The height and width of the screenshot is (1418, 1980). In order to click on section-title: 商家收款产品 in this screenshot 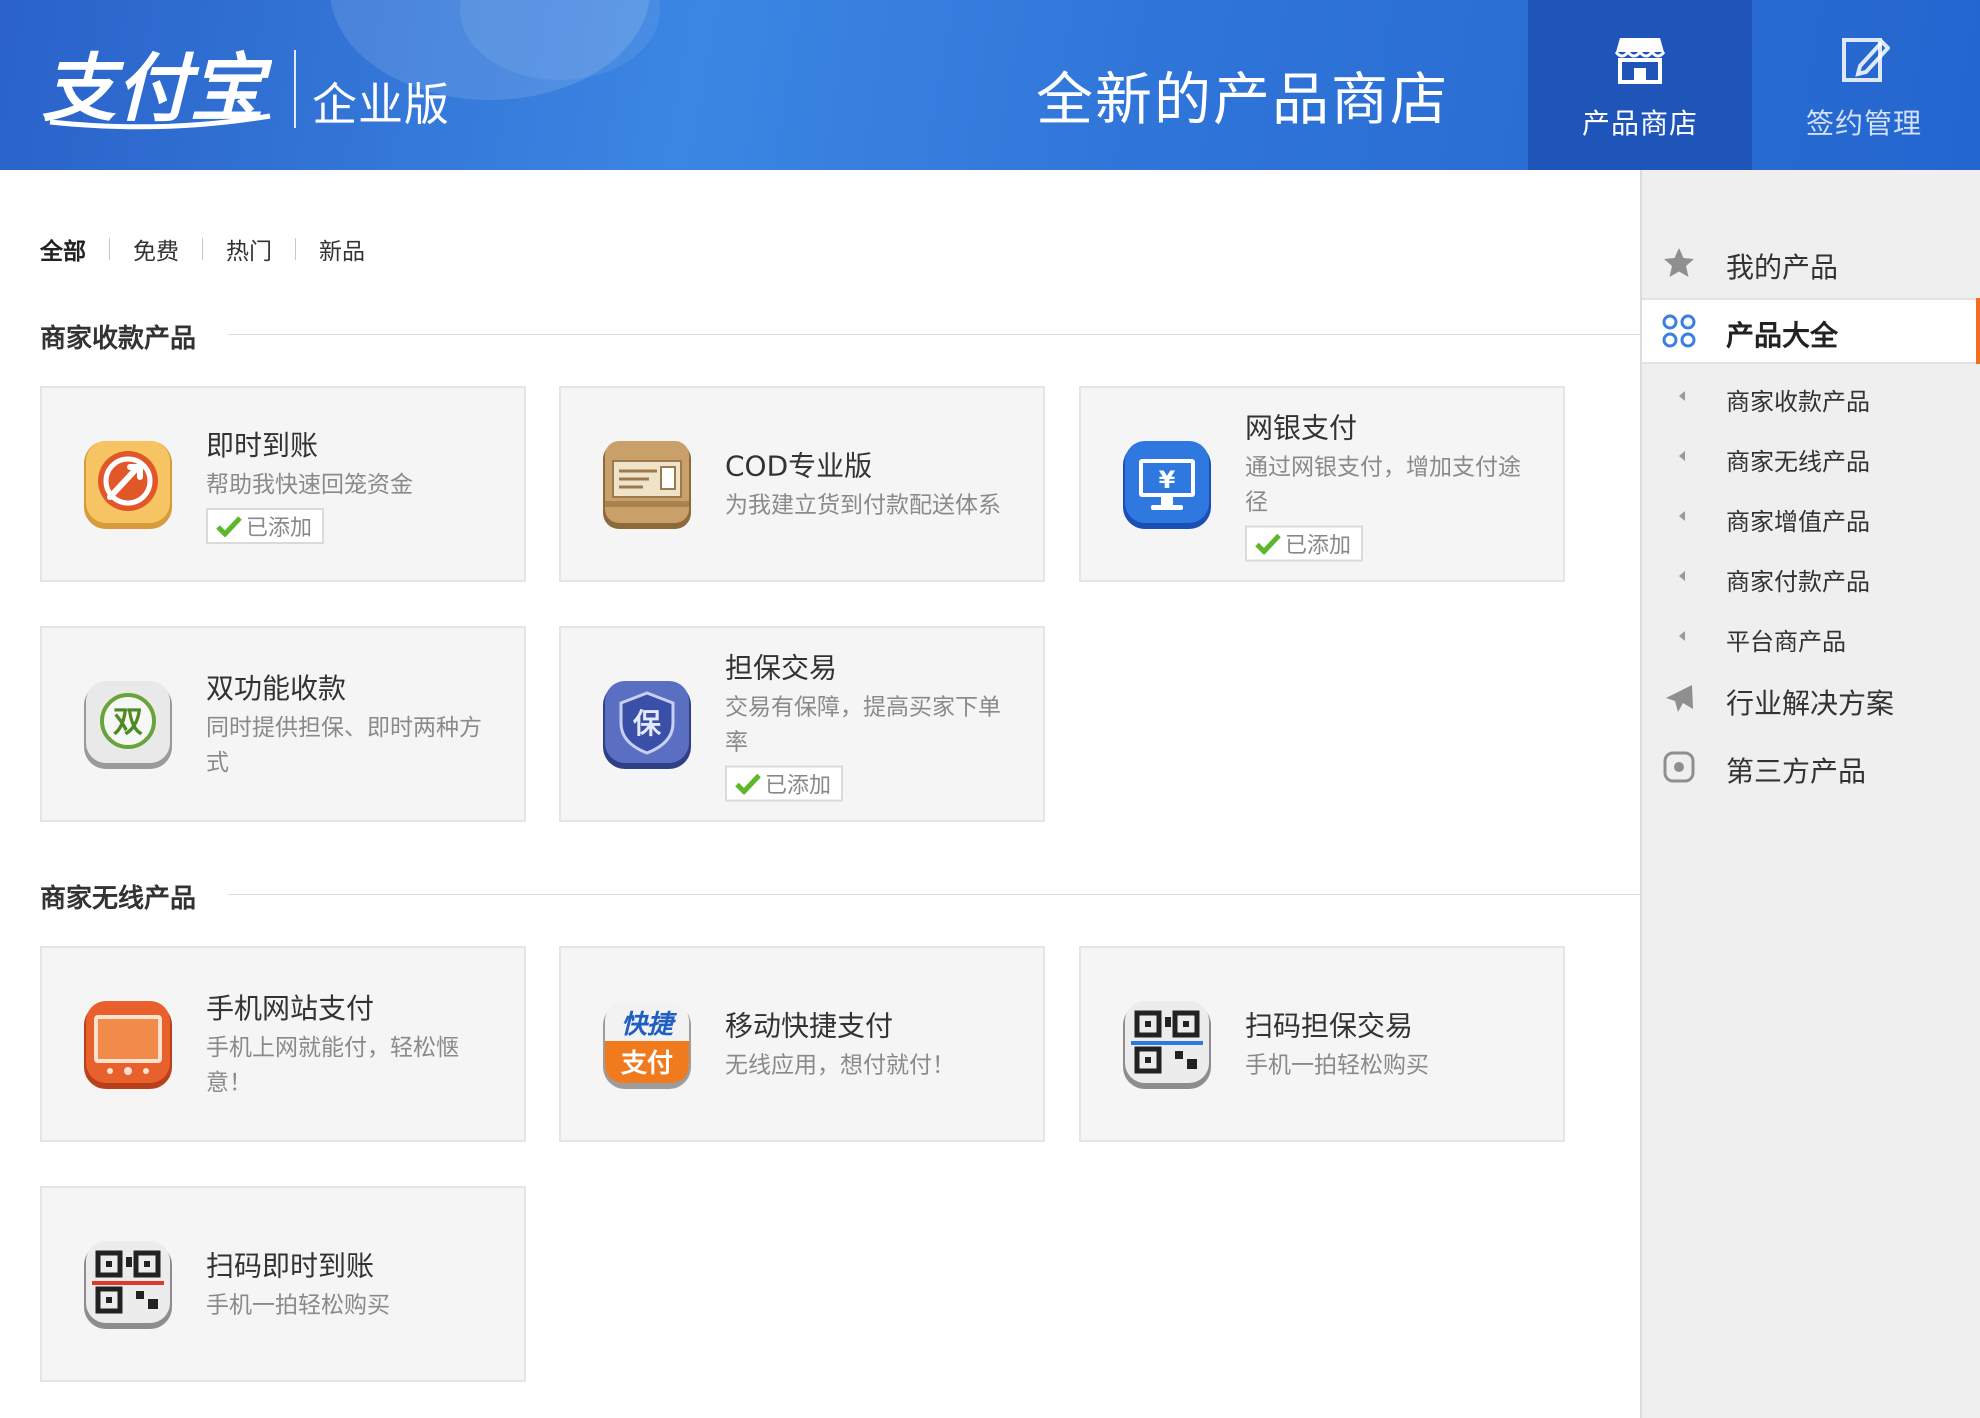, I will do `click(118, 339)`.